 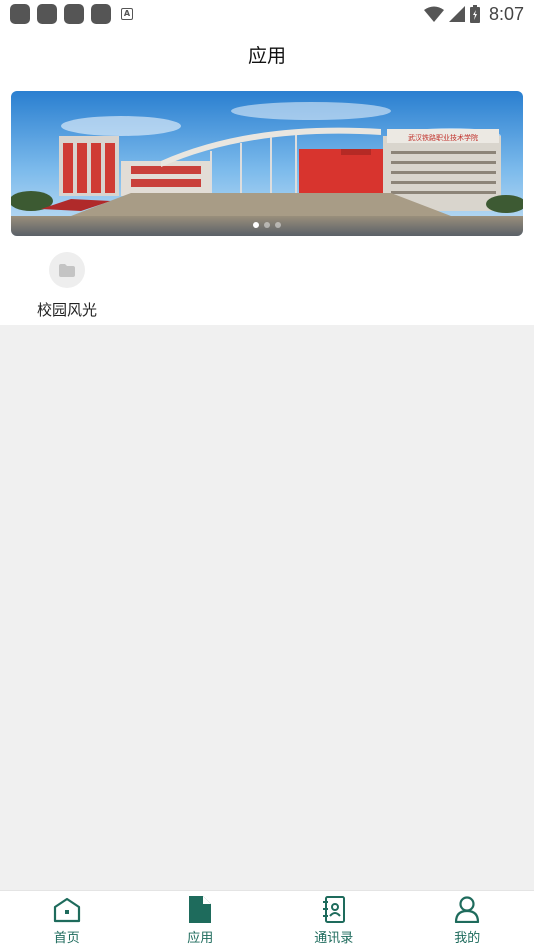 What do you see at coordinates (467, 938) in the screenshot?
I see `nav-label: 我的` at bounding box center [467, 938].